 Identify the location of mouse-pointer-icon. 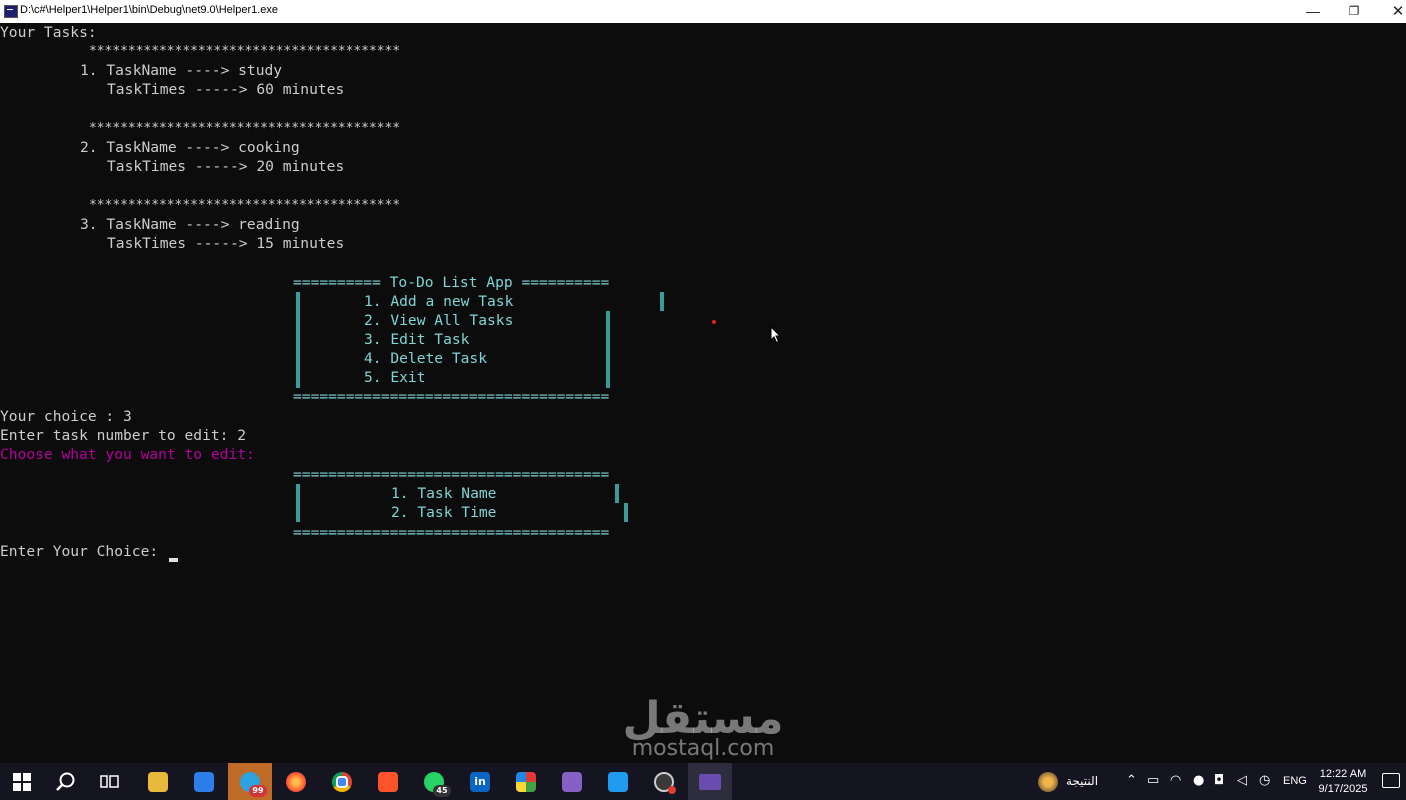
(776, 335).